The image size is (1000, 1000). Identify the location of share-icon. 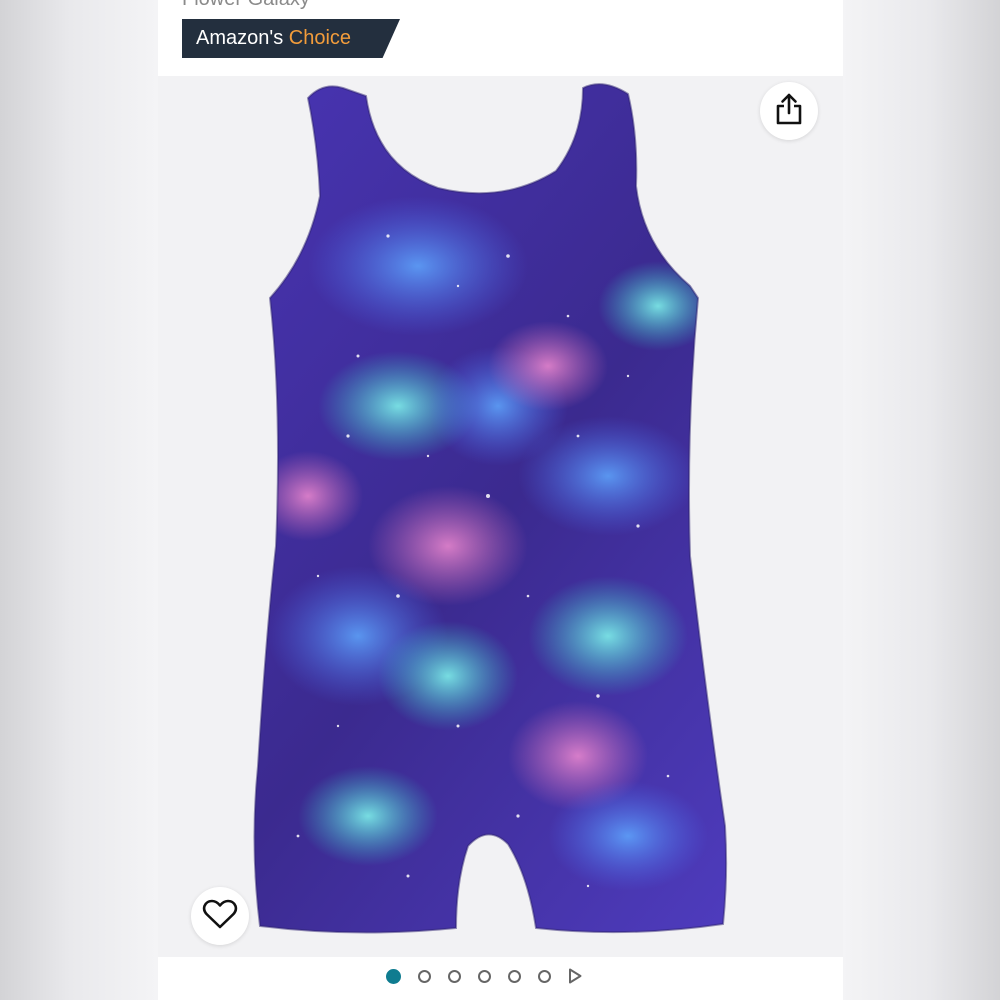
(789, 111).